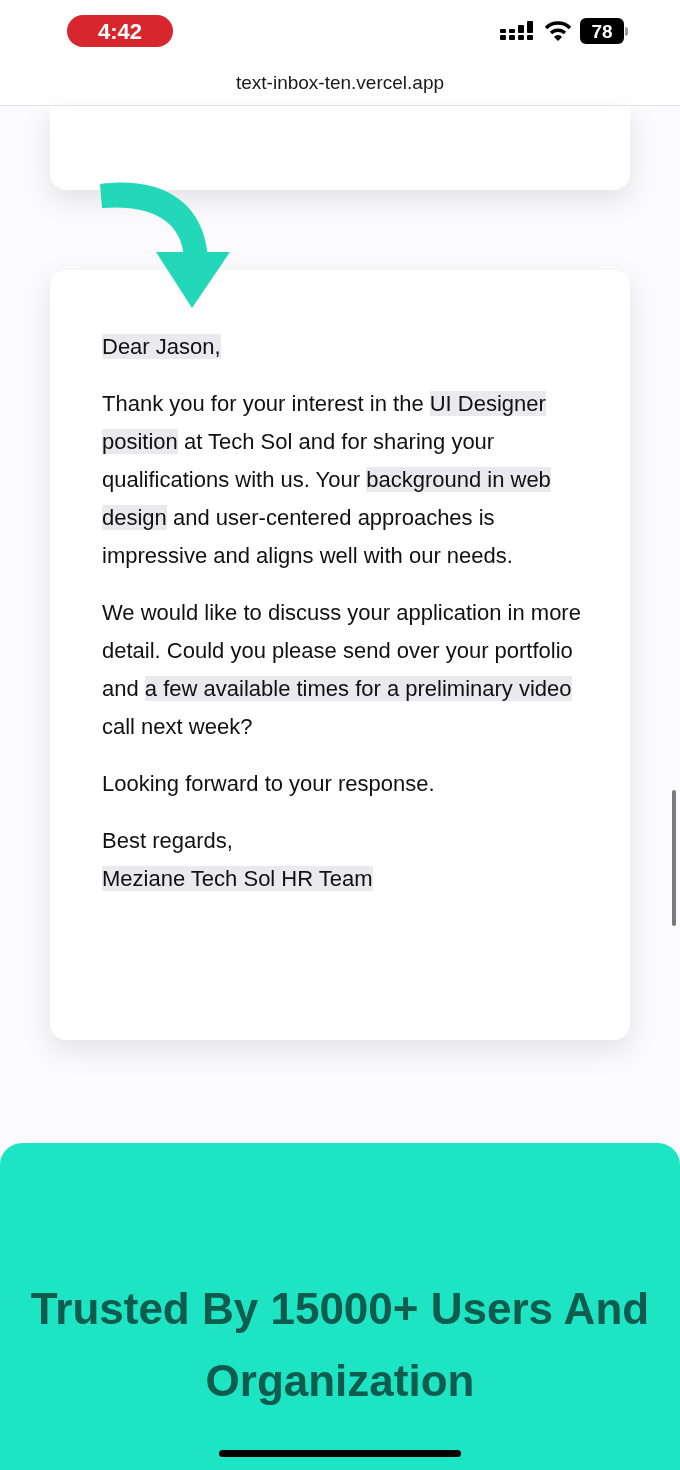 This screenshot has width=680, height=1470. Describe the element at coordinates (342, 670) in the screenshot. I see `letter-paragraph: We would like to discuss your application in more detail. Could you please send over your portfolio and a few available times for a preliminary video call next week?` at that location.